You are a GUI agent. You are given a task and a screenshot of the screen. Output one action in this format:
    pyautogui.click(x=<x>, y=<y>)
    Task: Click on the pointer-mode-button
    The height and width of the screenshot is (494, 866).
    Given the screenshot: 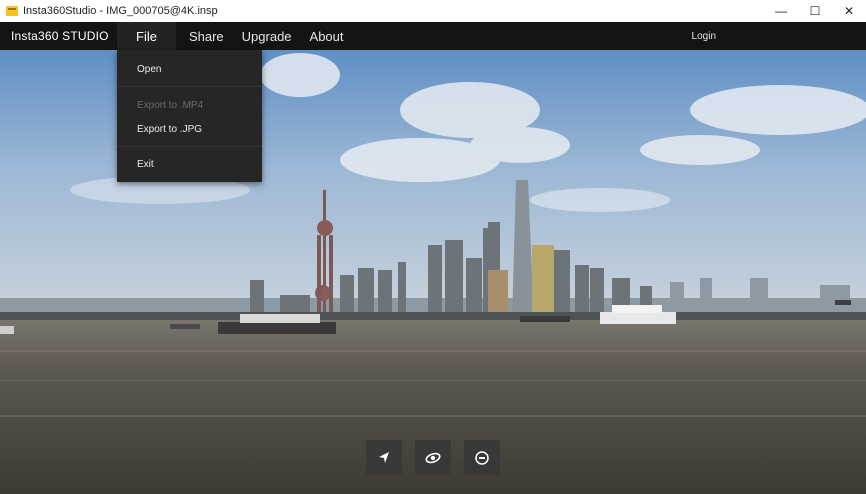 What is the action you would take?
    pyautogui.click(x=384, y=457)
    